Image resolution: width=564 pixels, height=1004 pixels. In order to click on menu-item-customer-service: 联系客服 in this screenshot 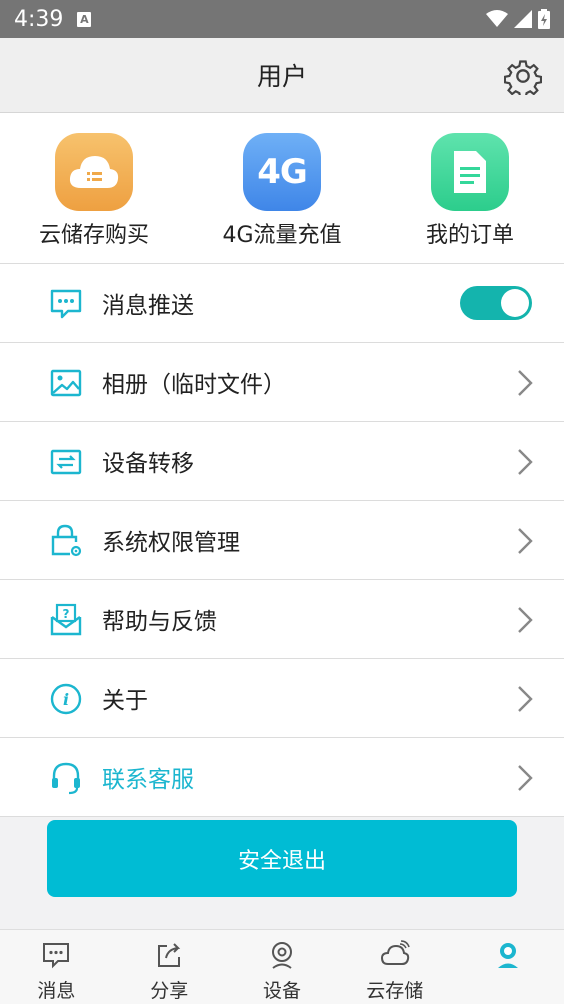, I will do `click(282, 777)`.